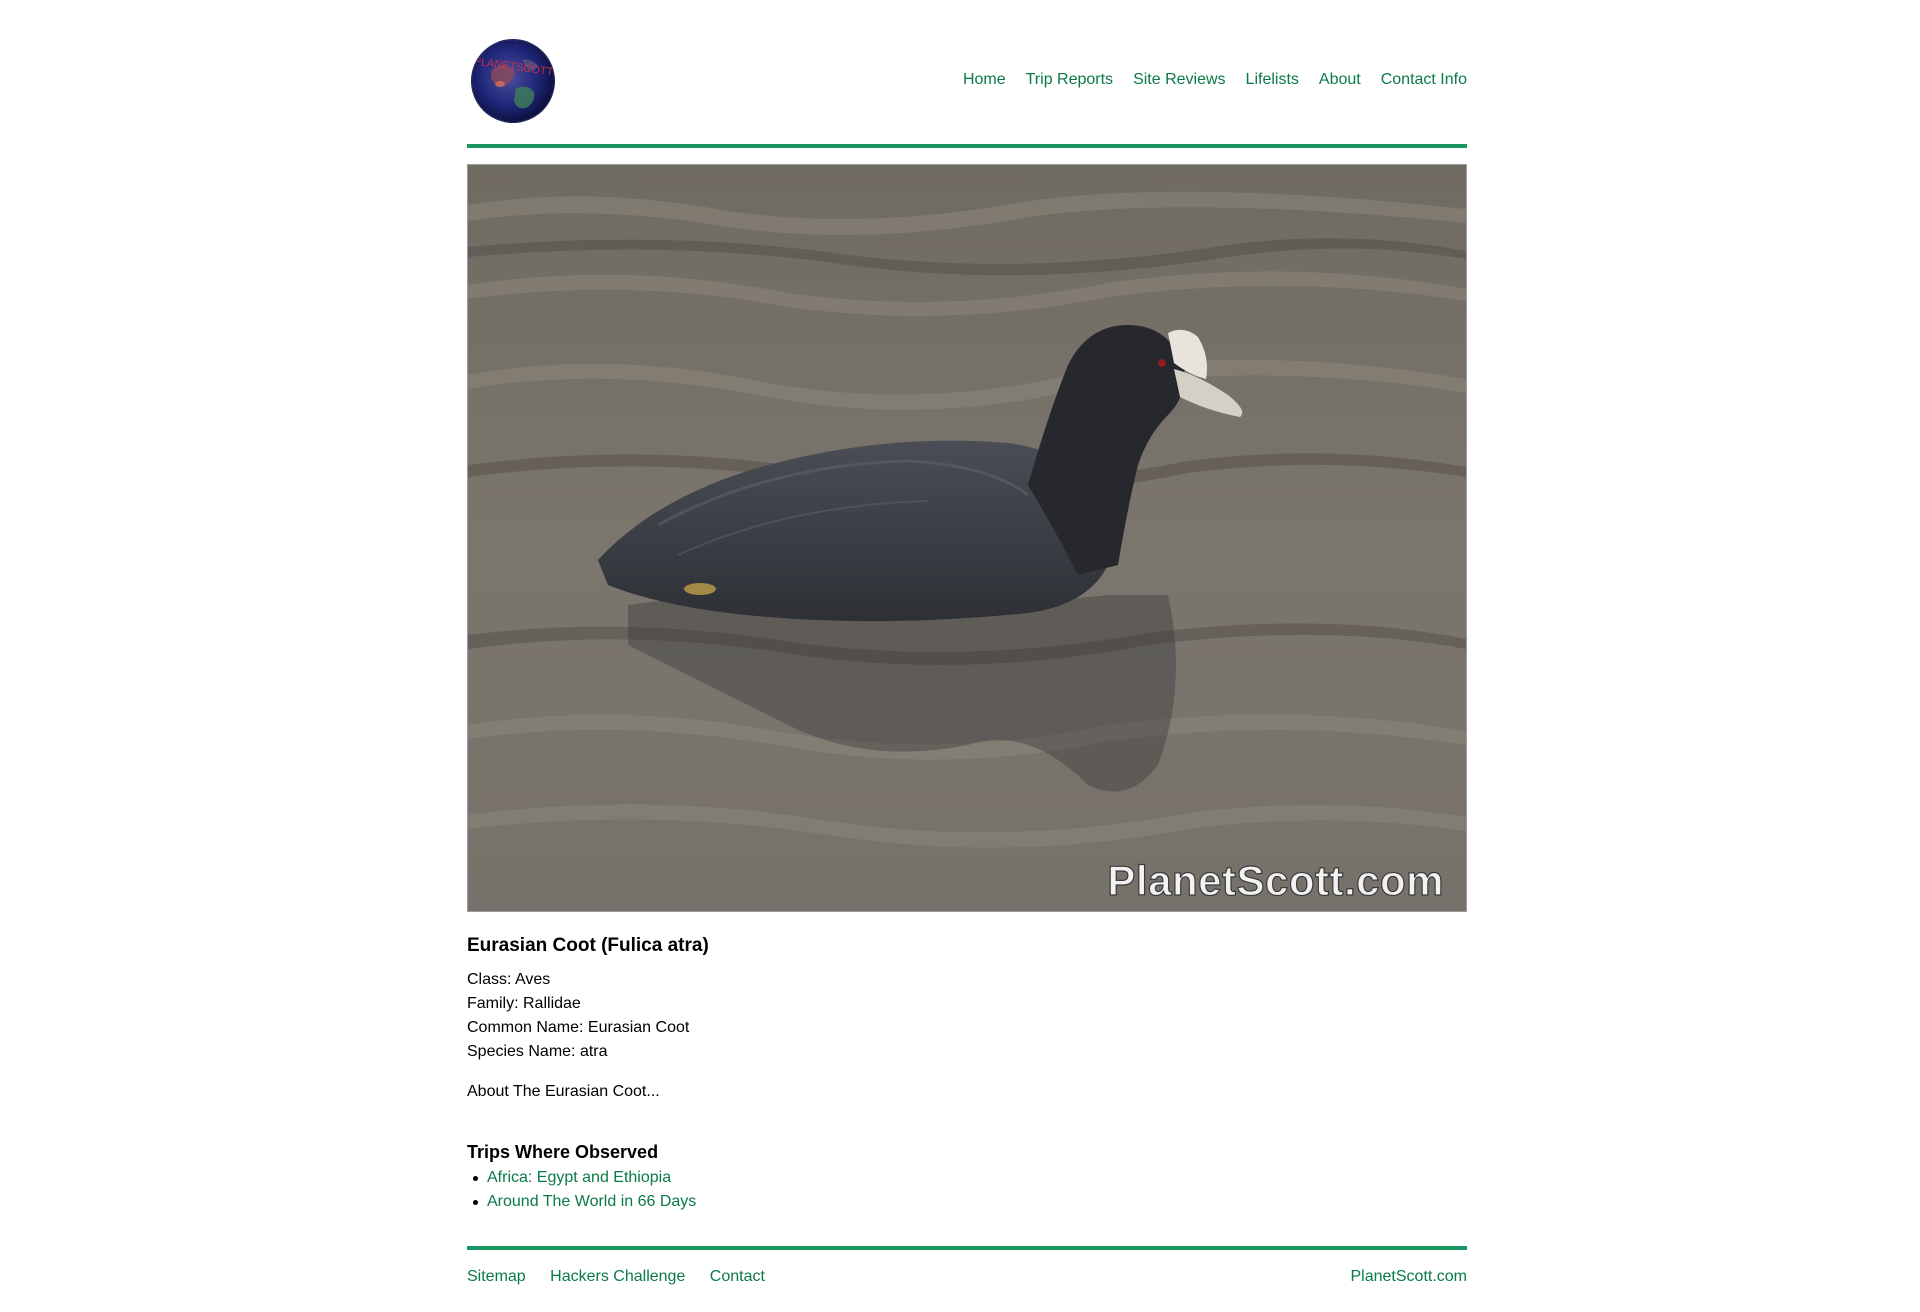 Image resolution: width=1920 pixels, height=1312 pixels. What do you see at coordinates (579, 1177) in the screenshot?
I see `trip-link-africa: Africa: Egypt and Ethiopia` at bounding box center [579, 1177].